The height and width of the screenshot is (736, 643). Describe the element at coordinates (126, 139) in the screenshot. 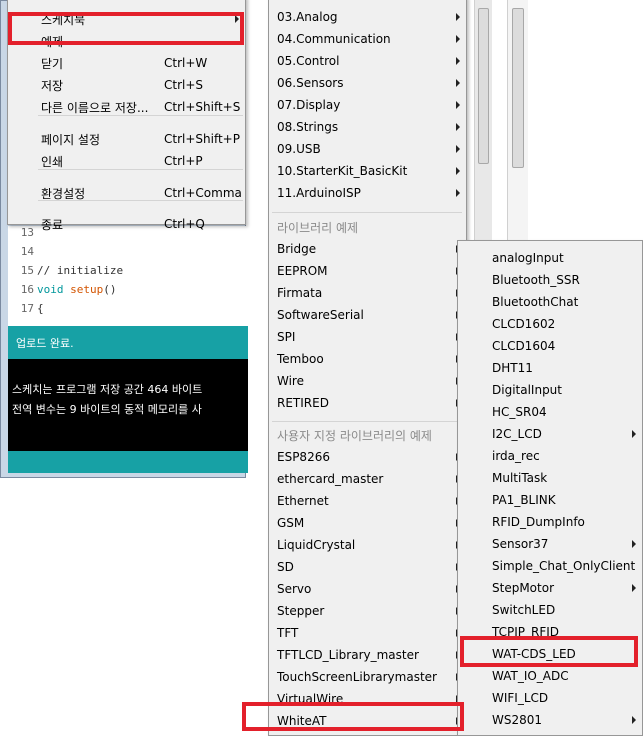

I see `file-menu-item: 페이지 설정 Ctrl+Shift+P` at that location.